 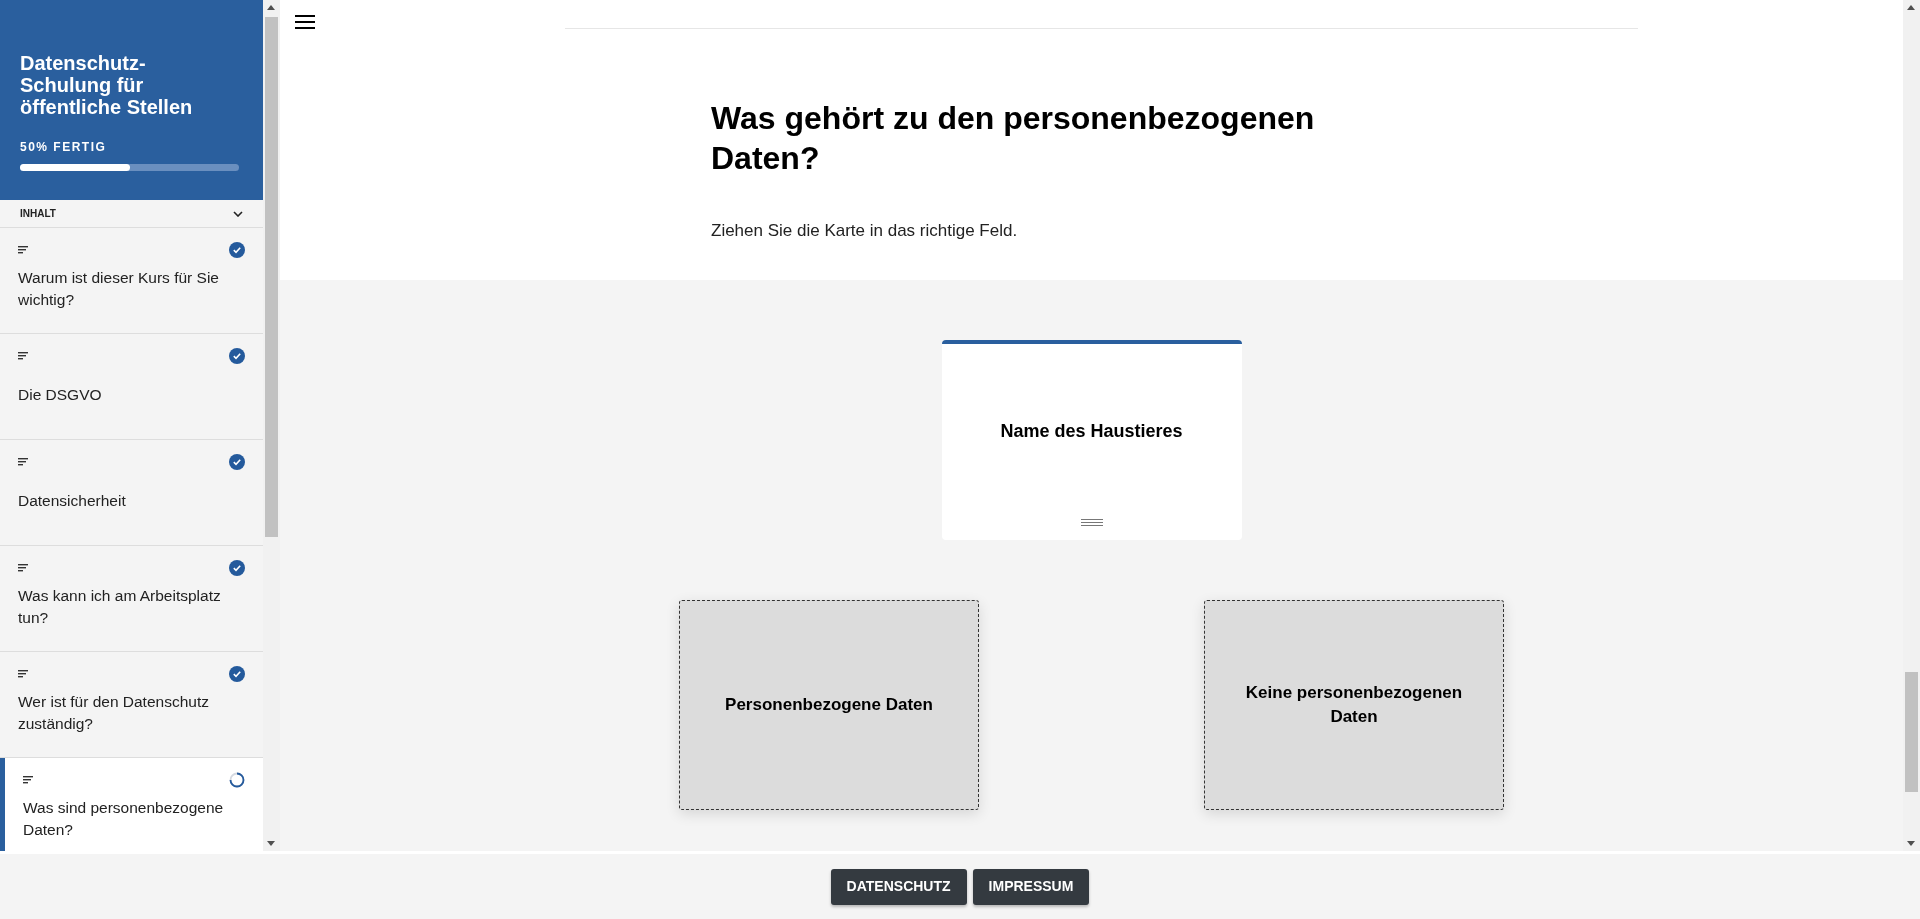 What do you see at coordinates (898, 886) in the screenshot?
I see `footer-link-button: DATENSCHUTZ` at bounding box center [898, 886].